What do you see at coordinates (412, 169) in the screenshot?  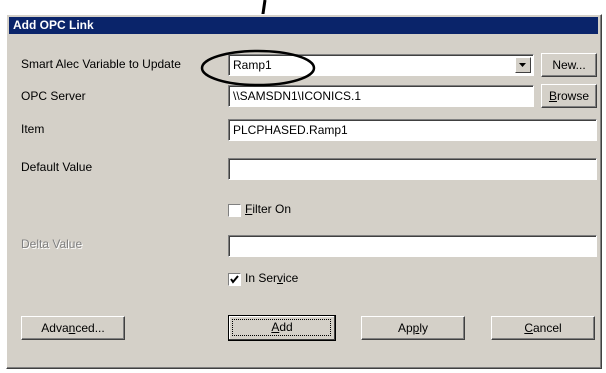 I see `default-value-field` at bounding box center [412, 169].